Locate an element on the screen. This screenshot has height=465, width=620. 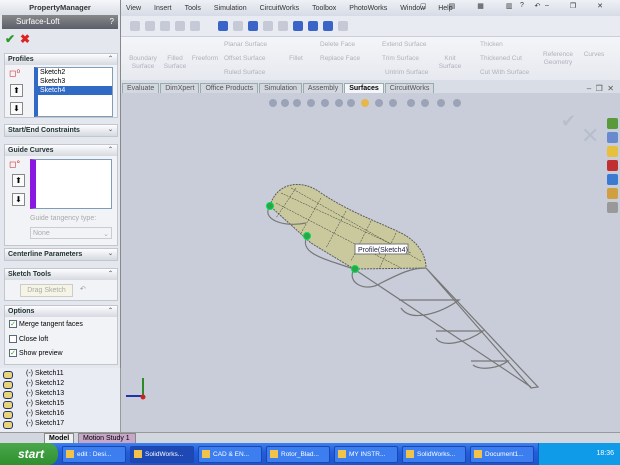
options-header: Options ⌃ is located at coordinates (61, 311).